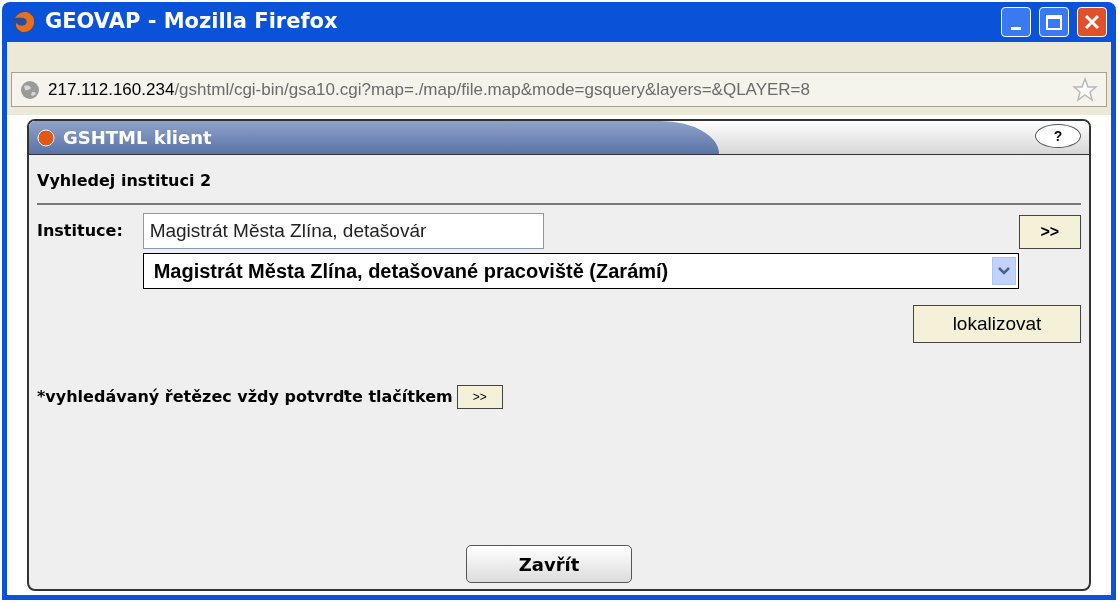 The image size is (1118, 603). What do you see at coordinates (111, 89) in the screenshot?
I see `url-host: 217.112.160.234` at bounding box center [111, 89].